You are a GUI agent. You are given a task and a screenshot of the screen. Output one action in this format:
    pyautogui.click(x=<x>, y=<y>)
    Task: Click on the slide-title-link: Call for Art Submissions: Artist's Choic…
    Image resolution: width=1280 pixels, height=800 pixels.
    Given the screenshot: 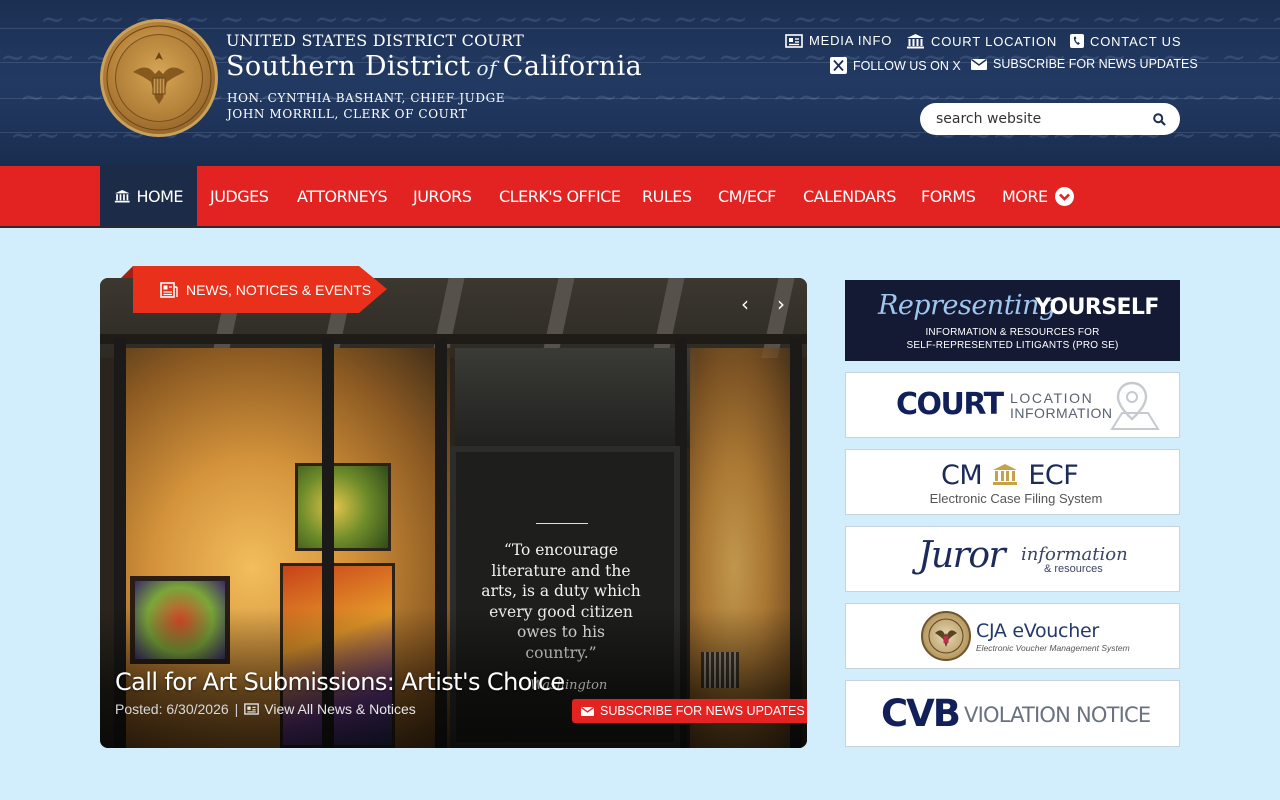 What is the action you would take?
    pyautogui.click(x=340, y=682)
    